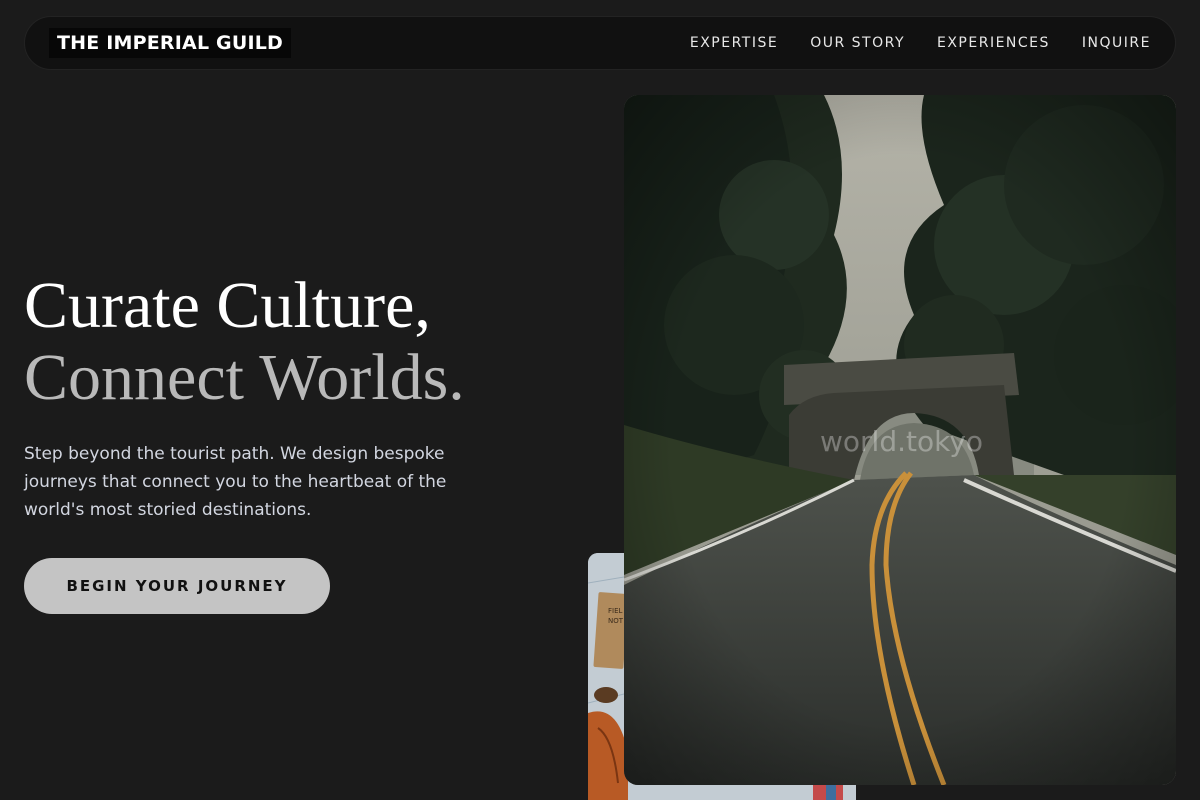 The width and height of the screenshot is (1200, 800). I want to click on nav-link-expertise: EXPERTISE, so click(734, 43).